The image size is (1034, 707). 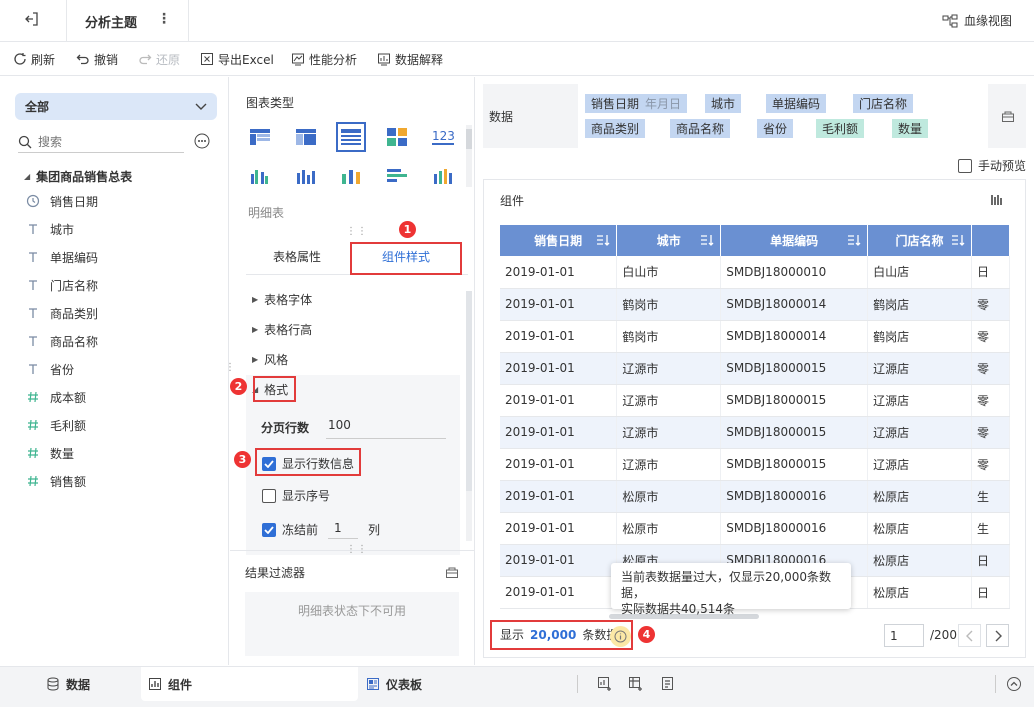 I want to click on tab-table-properties: 表格属性, so click(x=297, y=256).